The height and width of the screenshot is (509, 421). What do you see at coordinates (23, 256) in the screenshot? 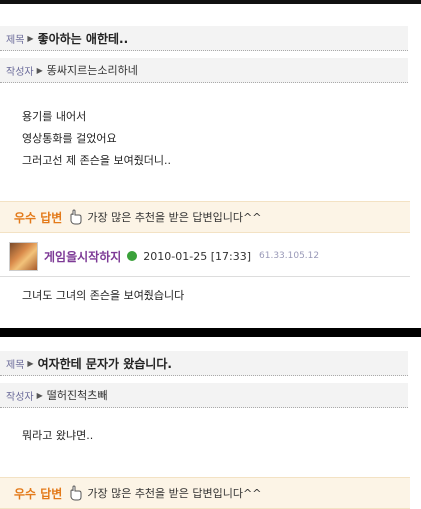
I see `avatar` at bounding box center [23, 256].